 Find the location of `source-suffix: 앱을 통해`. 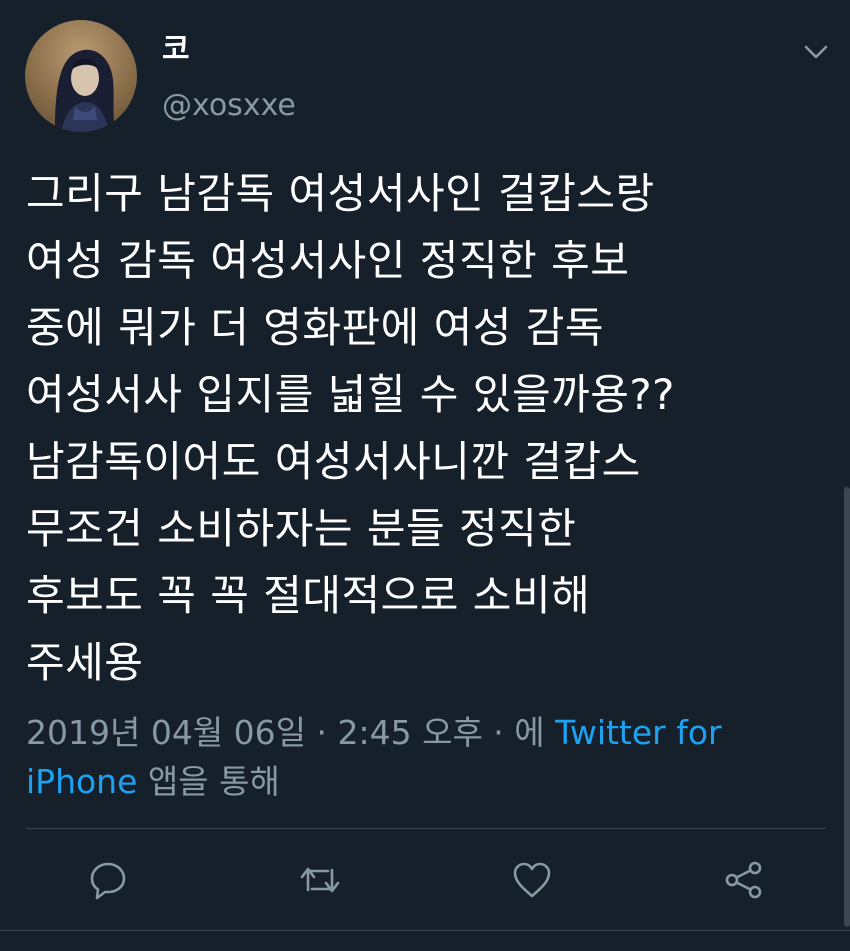

source-suffix: 앱을 통해 is located at coordinates (208, 781).